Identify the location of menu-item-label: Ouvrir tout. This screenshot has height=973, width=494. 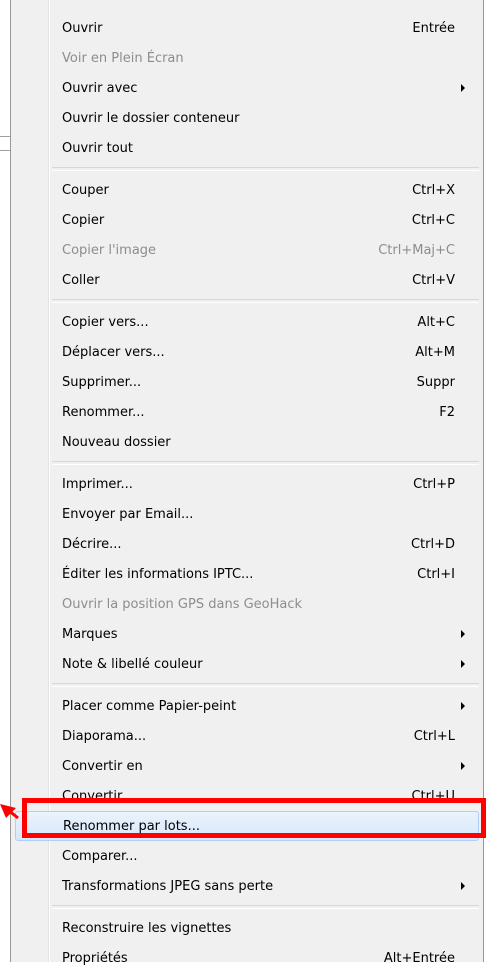
(97, 148).